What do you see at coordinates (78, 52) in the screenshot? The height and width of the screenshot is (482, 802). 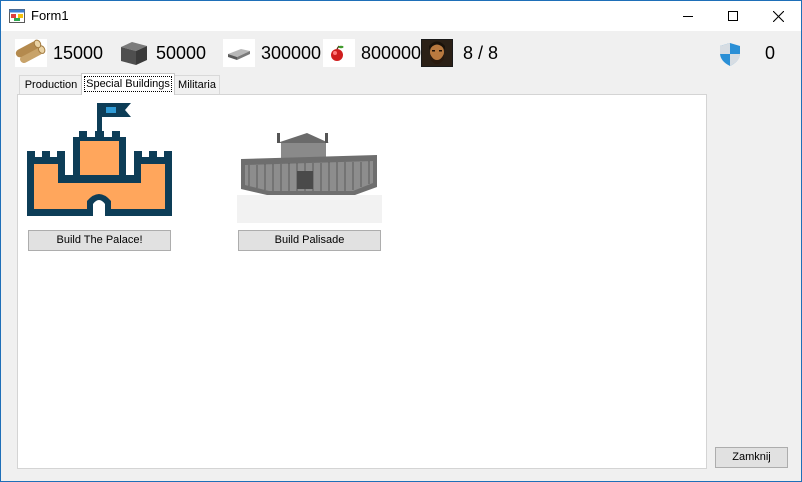 I see `wood-value: 15000` at bounding box center [78, 52].